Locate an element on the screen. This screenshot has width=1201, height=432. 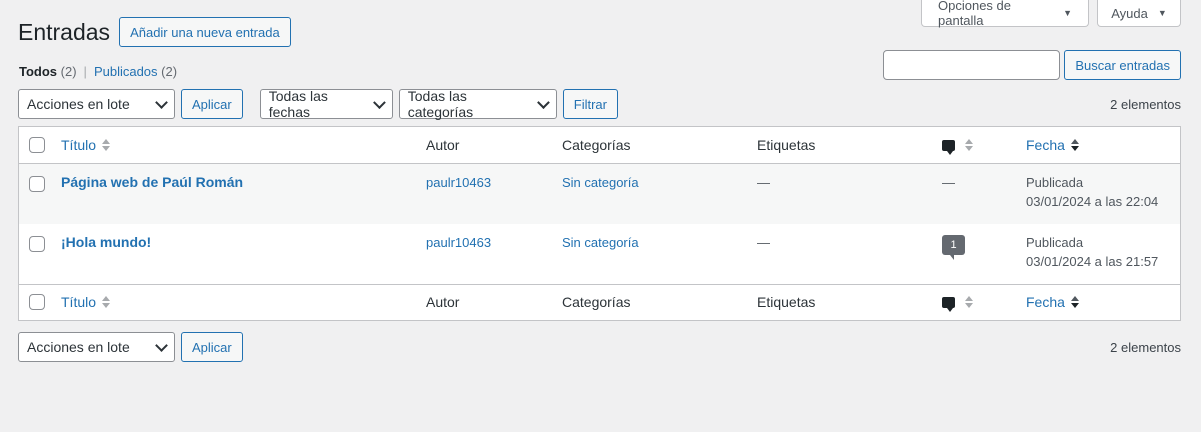
post-title-link: ¡Hola mundo! is located at coordinates (106, 242).